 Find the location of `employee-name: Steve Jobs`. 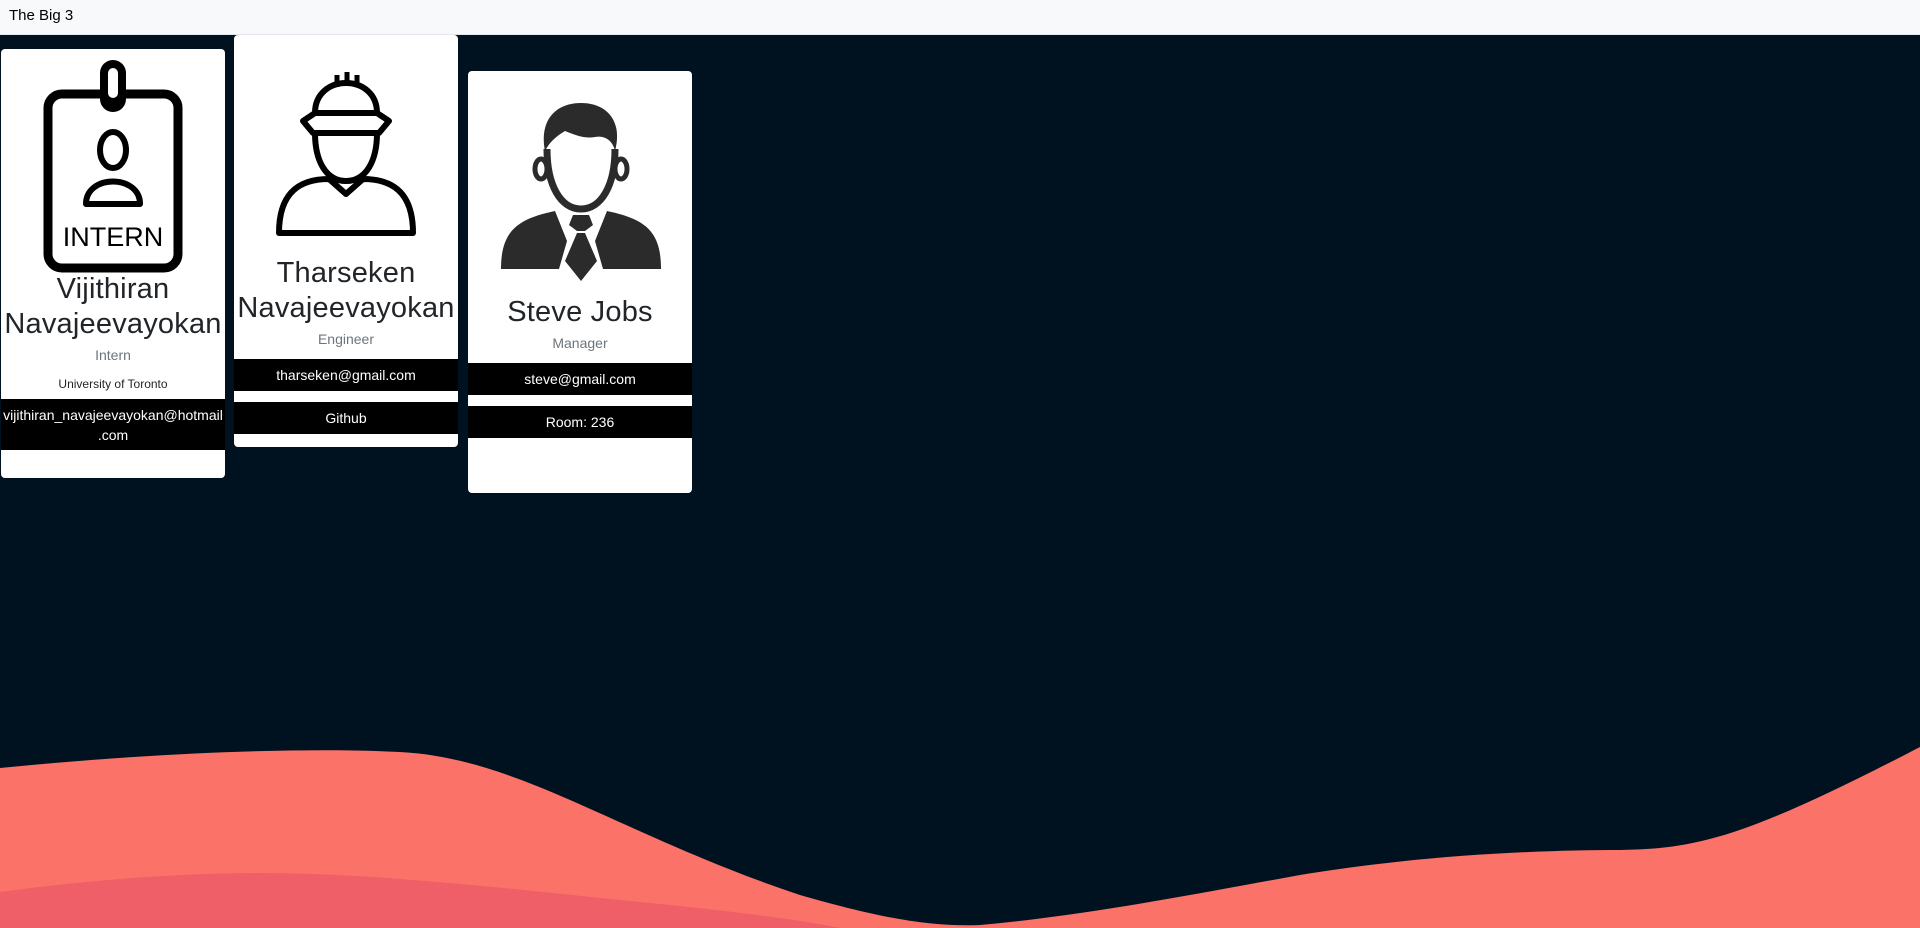

employee-name: Steve Jobs is located at coordinates (580, 312).